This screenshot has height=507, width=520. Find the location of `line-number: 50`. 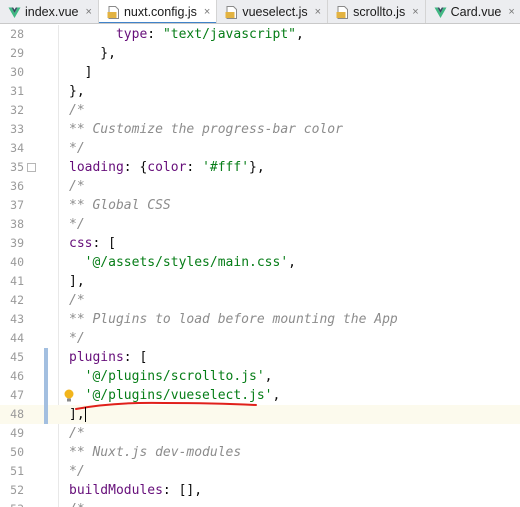

line-number: 50 is located at coordinates (17, 452).